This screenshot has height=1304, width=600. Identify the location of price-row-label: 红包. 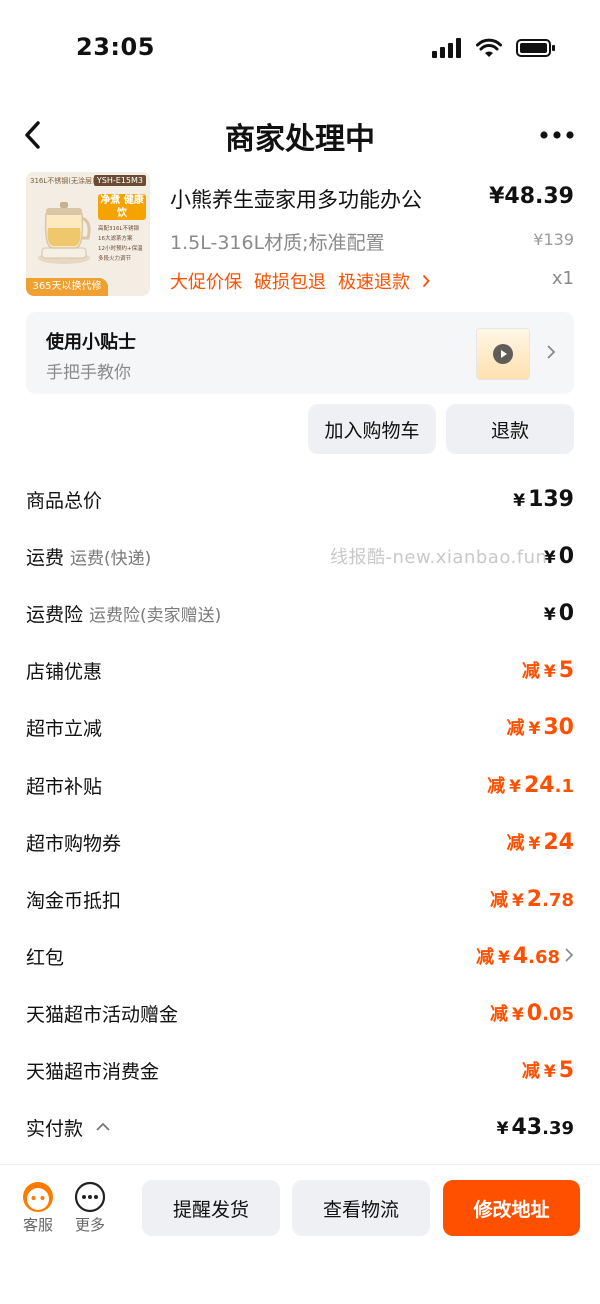
(45, 956).